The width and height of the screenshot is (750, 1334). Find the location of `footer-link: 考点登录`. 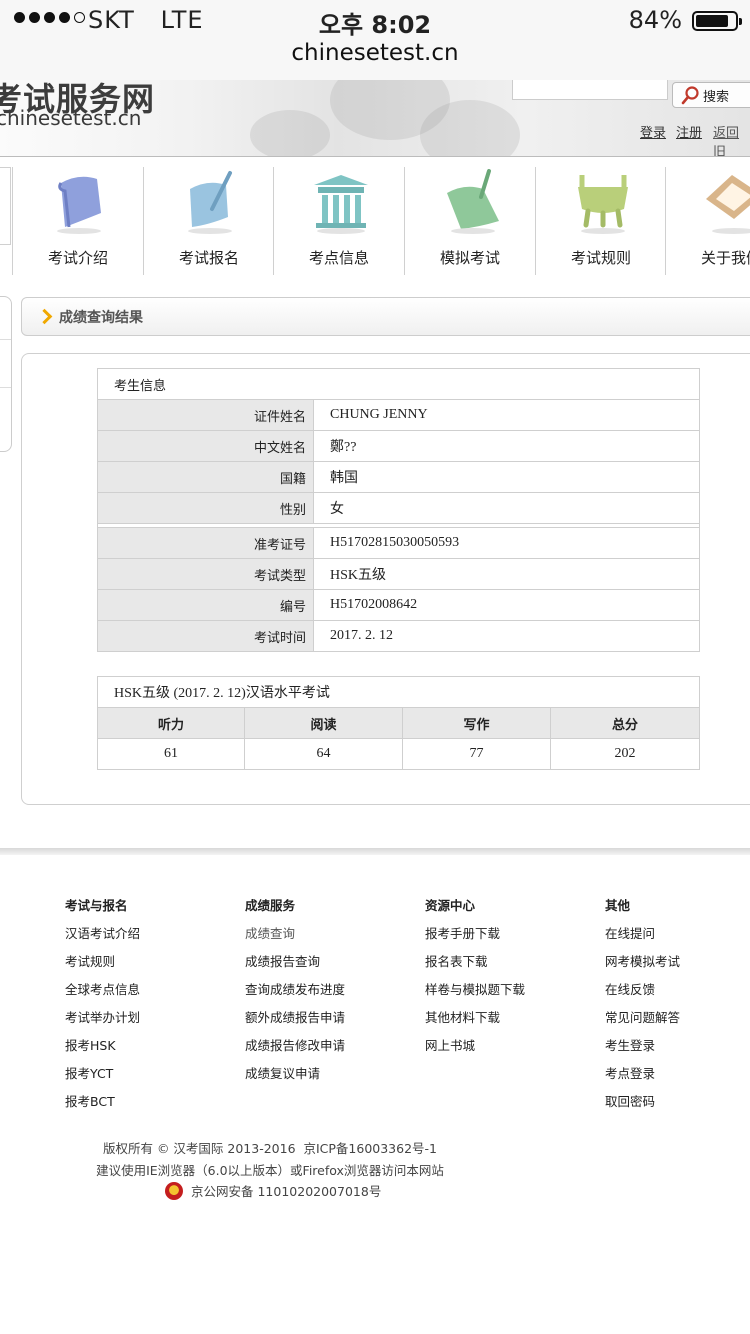

footer-link: 考点登录 is located at coordinates (675, 1079).